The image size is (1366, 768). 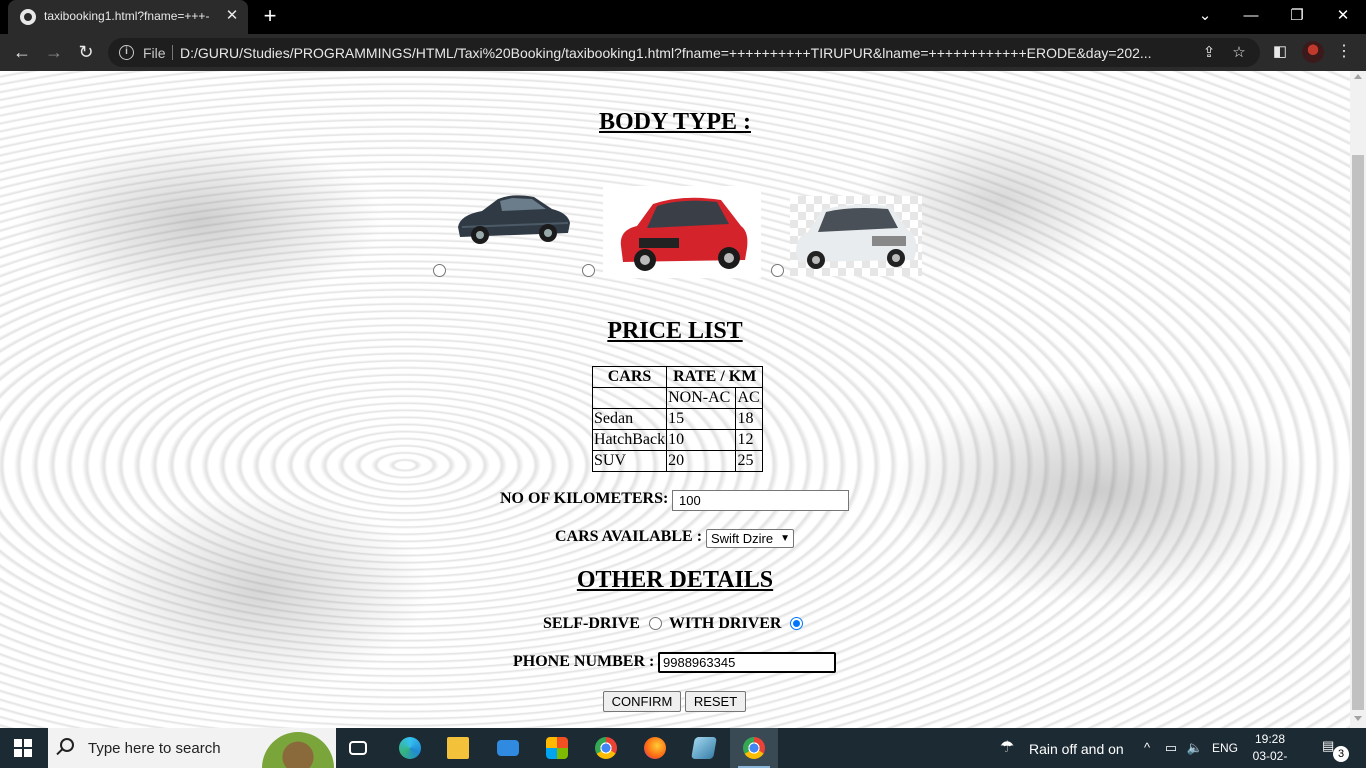 I want to click on language-indicator: ENG, so click(x=1225, y=748).